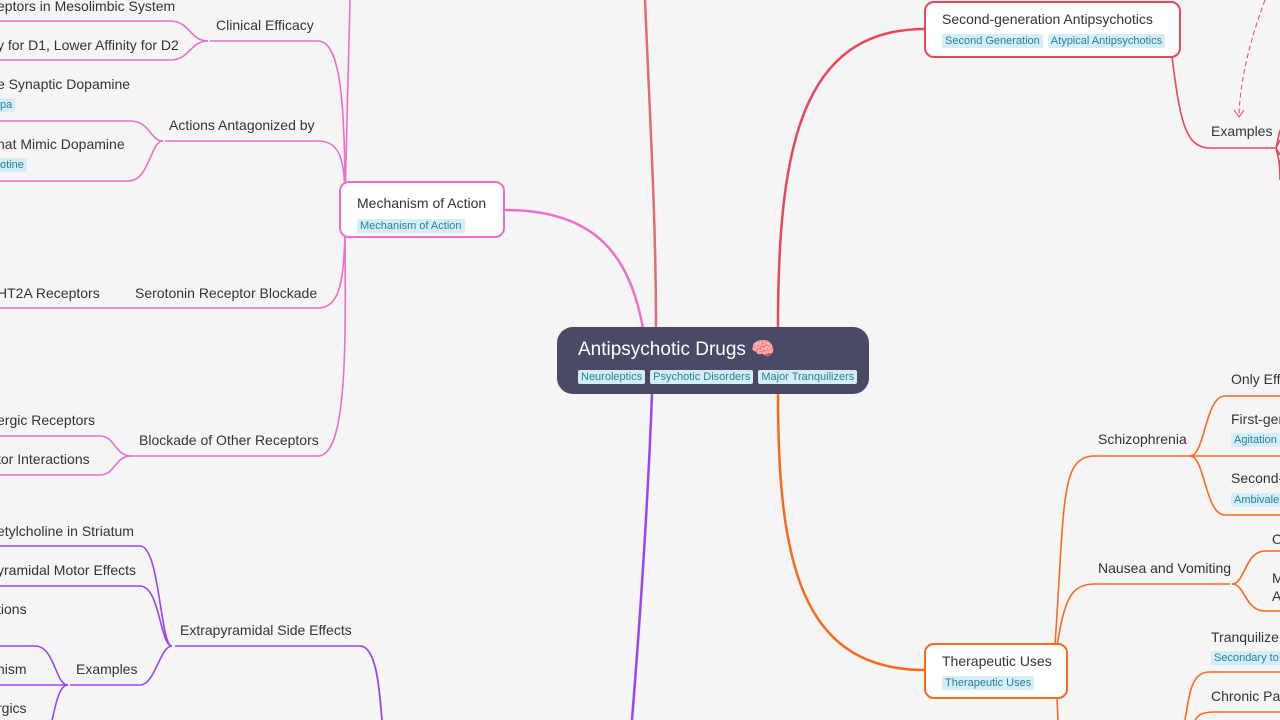  What do you see at coordinates (992, 41) in the screenshot?
I see `tag: Second Generation` at bounding box center [992, 41].